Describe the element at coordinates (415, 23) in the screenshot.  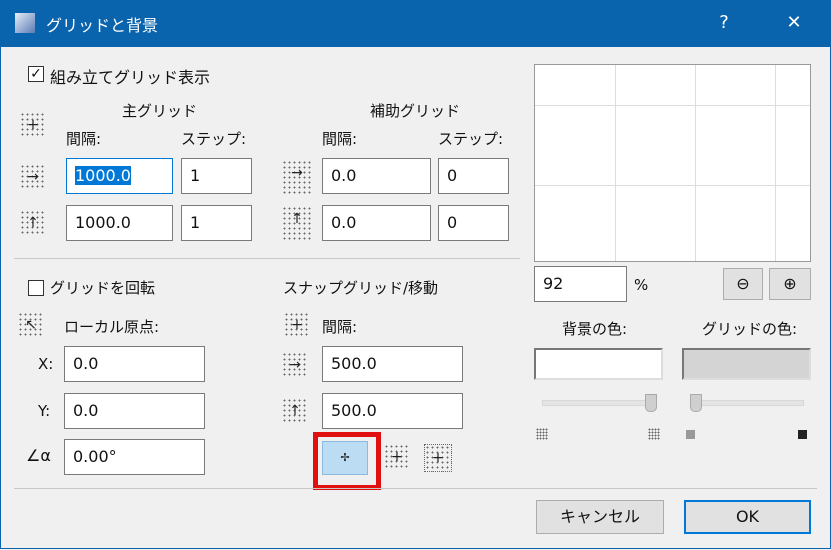
I see `title-bar: グリッドと背景 ? ✕` at that location.